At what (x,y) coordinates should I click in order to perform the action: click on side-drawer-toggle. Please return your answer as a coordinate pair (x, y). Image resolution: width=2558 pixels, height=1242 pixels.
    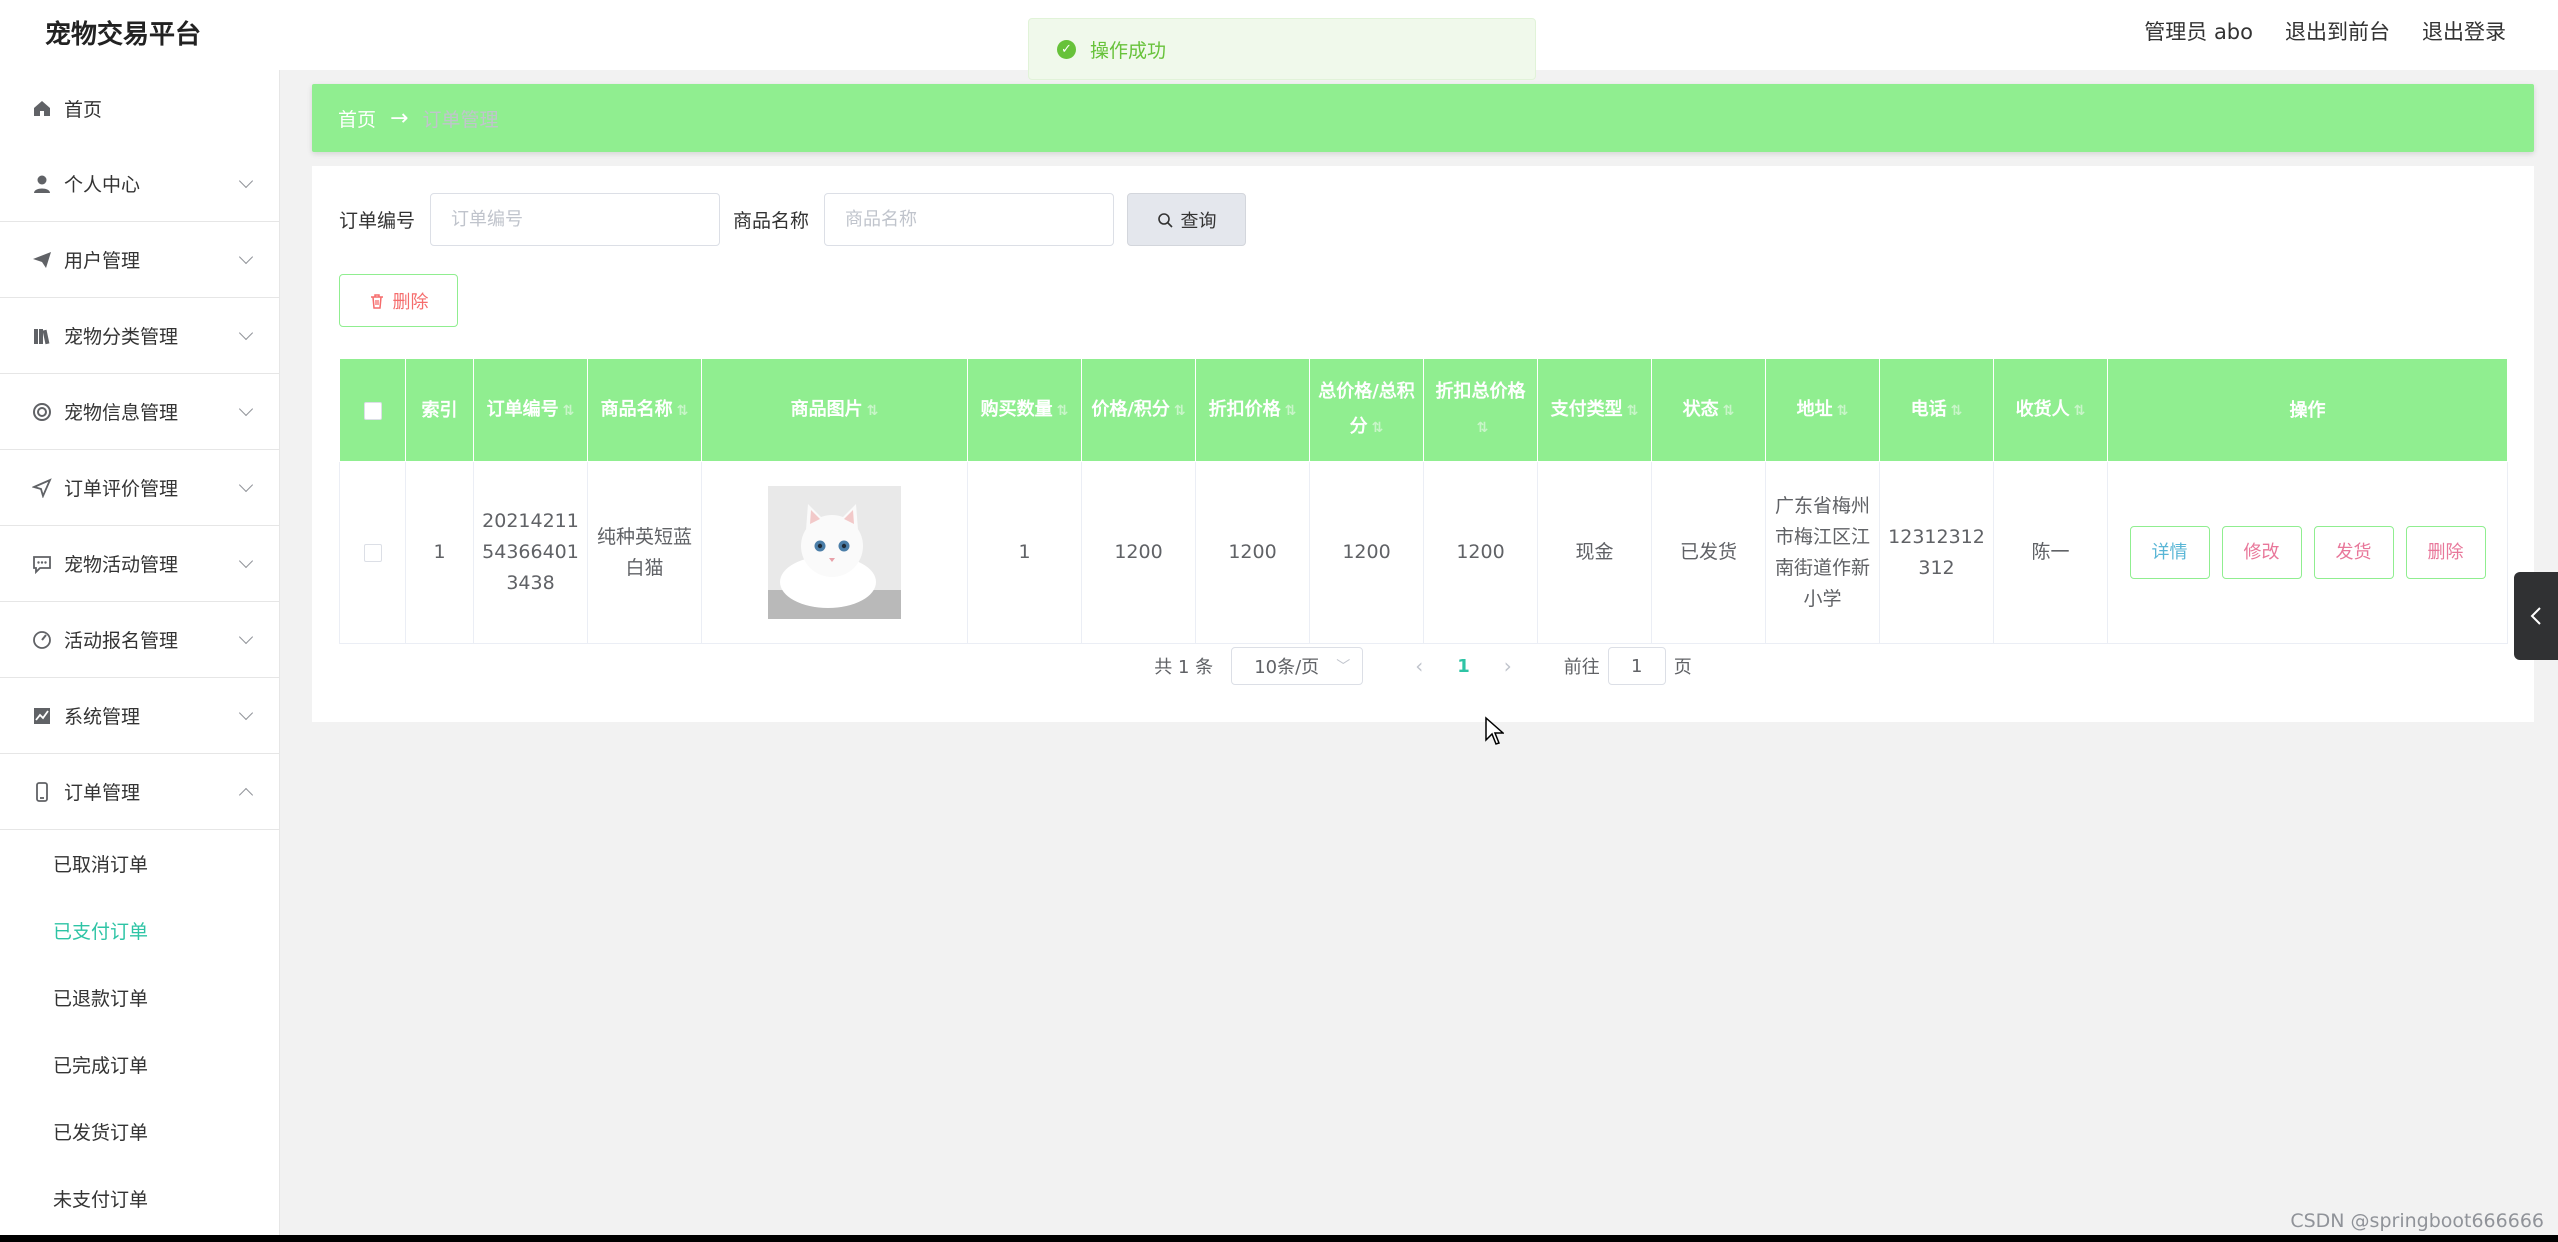
    Looking at the image, I should click on (2536, 616).